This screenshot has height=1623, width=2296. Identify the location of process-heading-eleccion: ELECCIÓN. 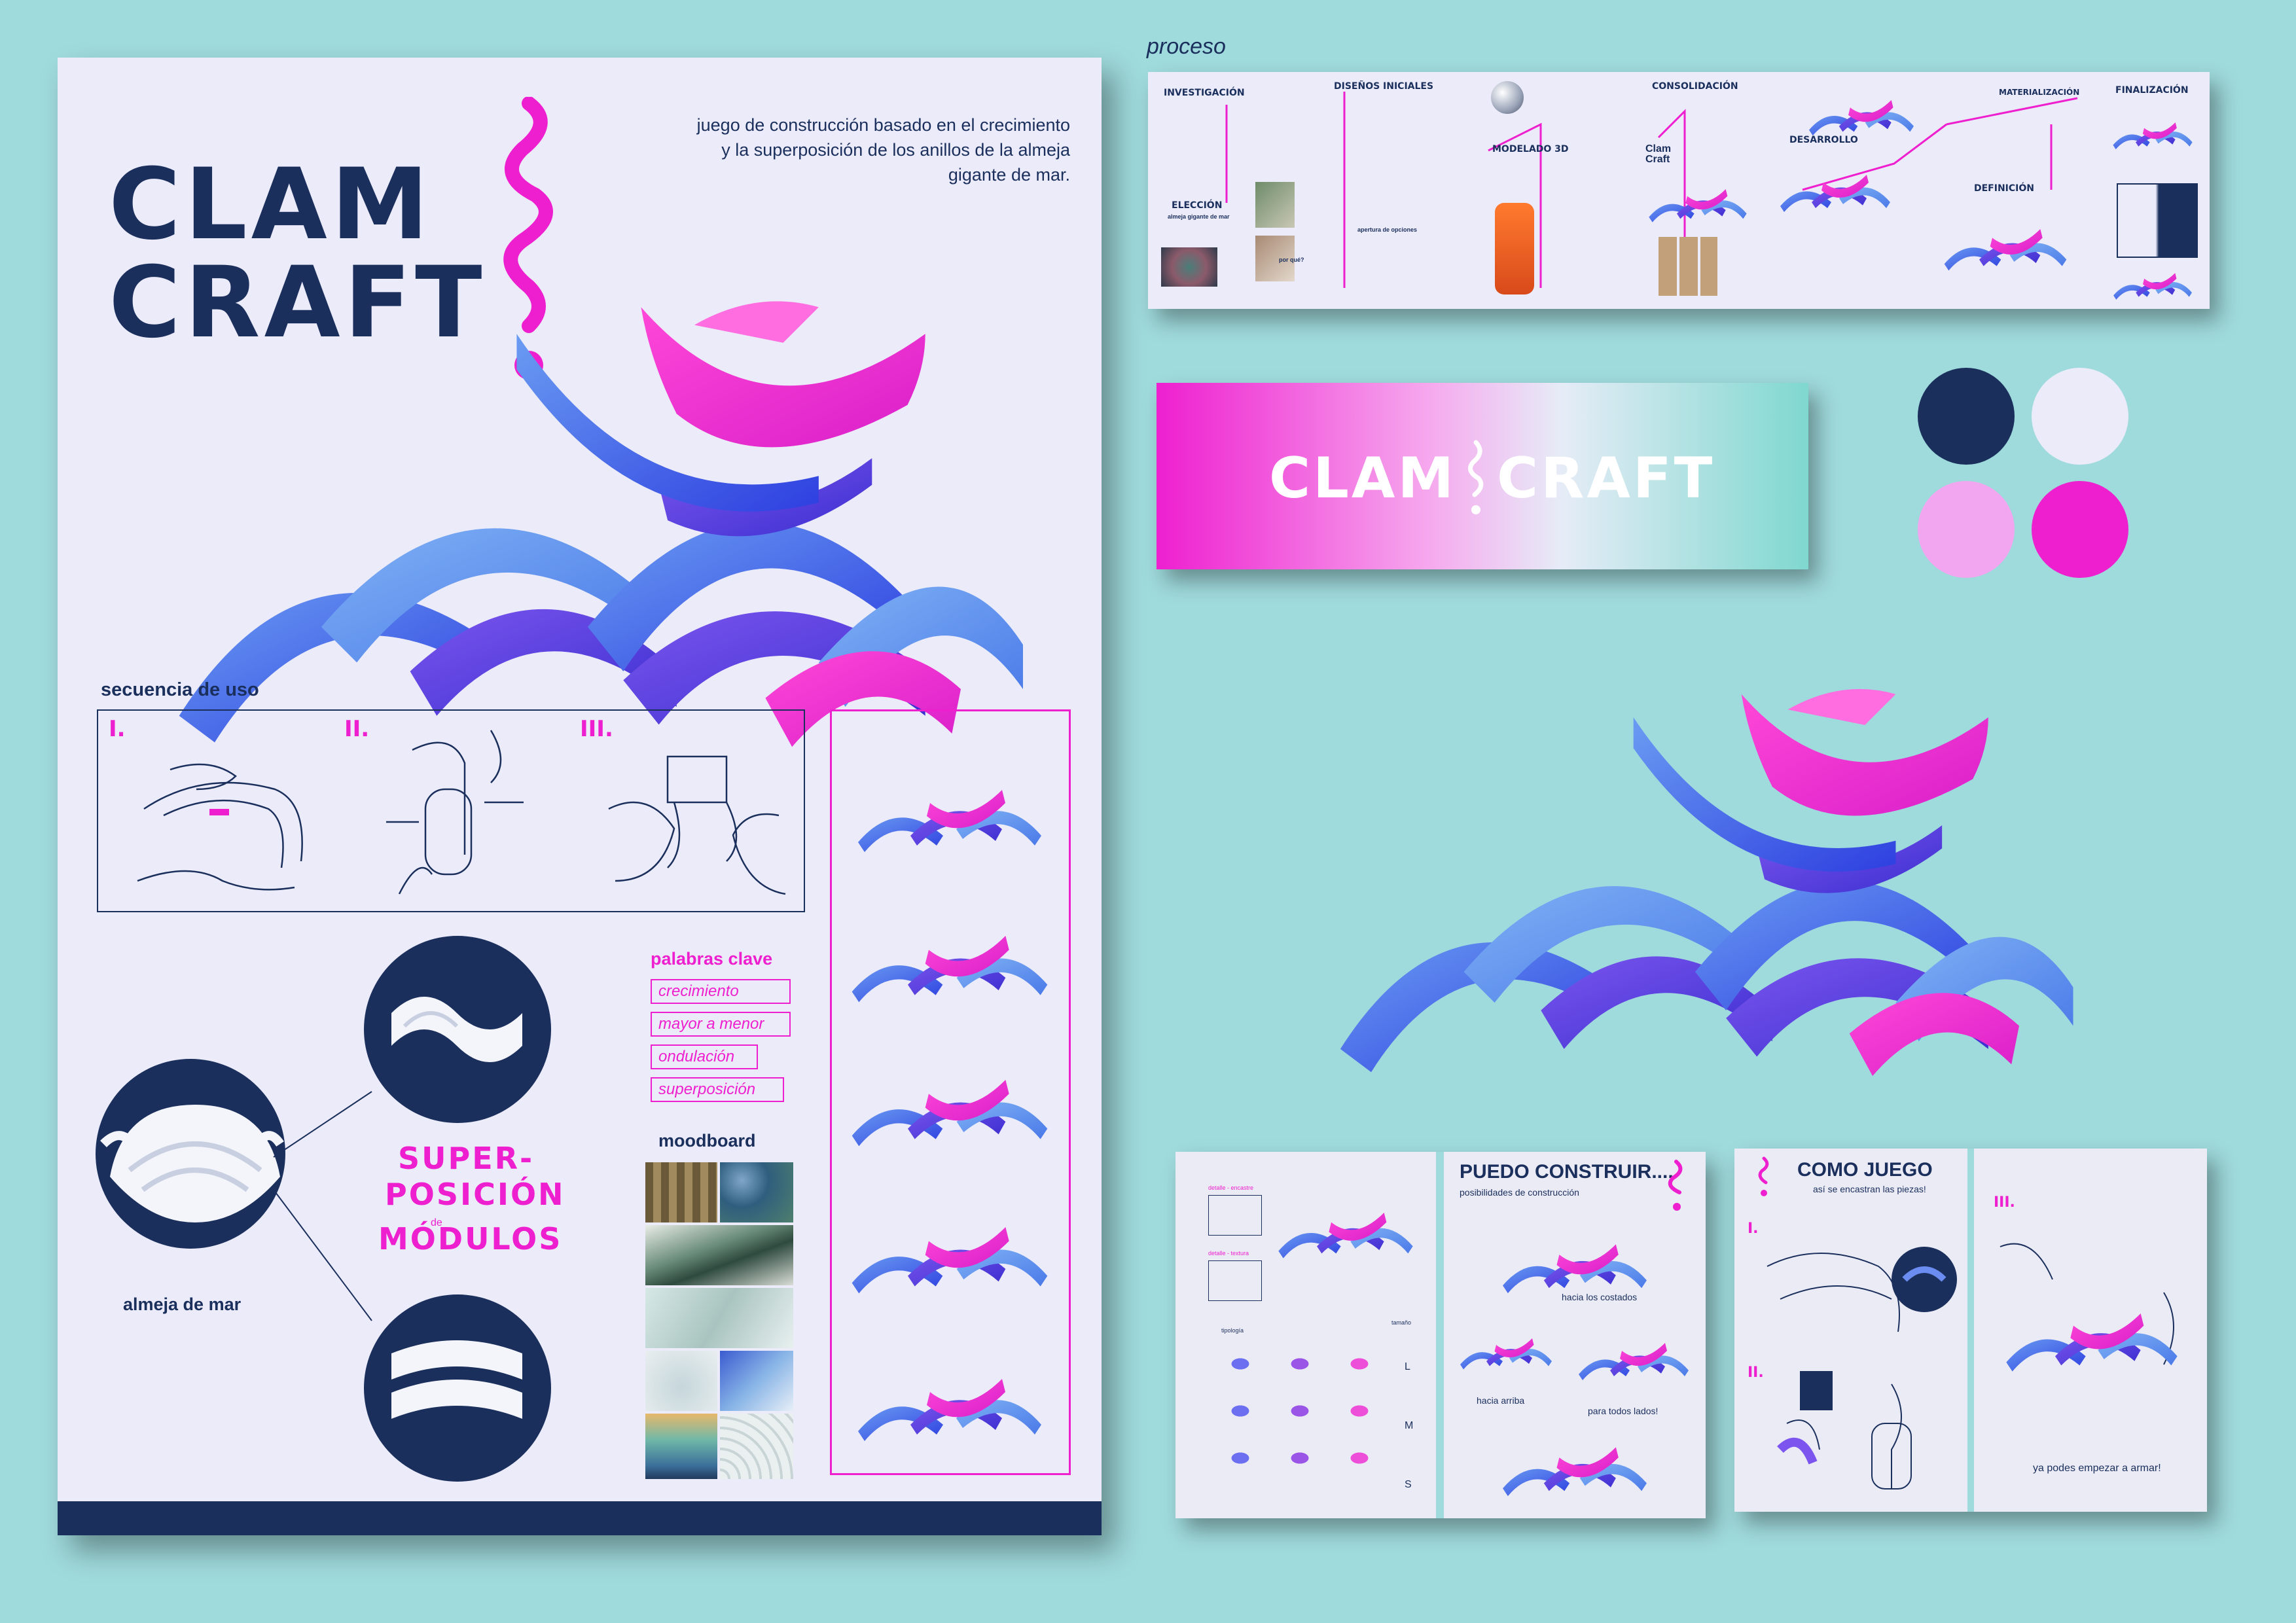
(1197, 205).